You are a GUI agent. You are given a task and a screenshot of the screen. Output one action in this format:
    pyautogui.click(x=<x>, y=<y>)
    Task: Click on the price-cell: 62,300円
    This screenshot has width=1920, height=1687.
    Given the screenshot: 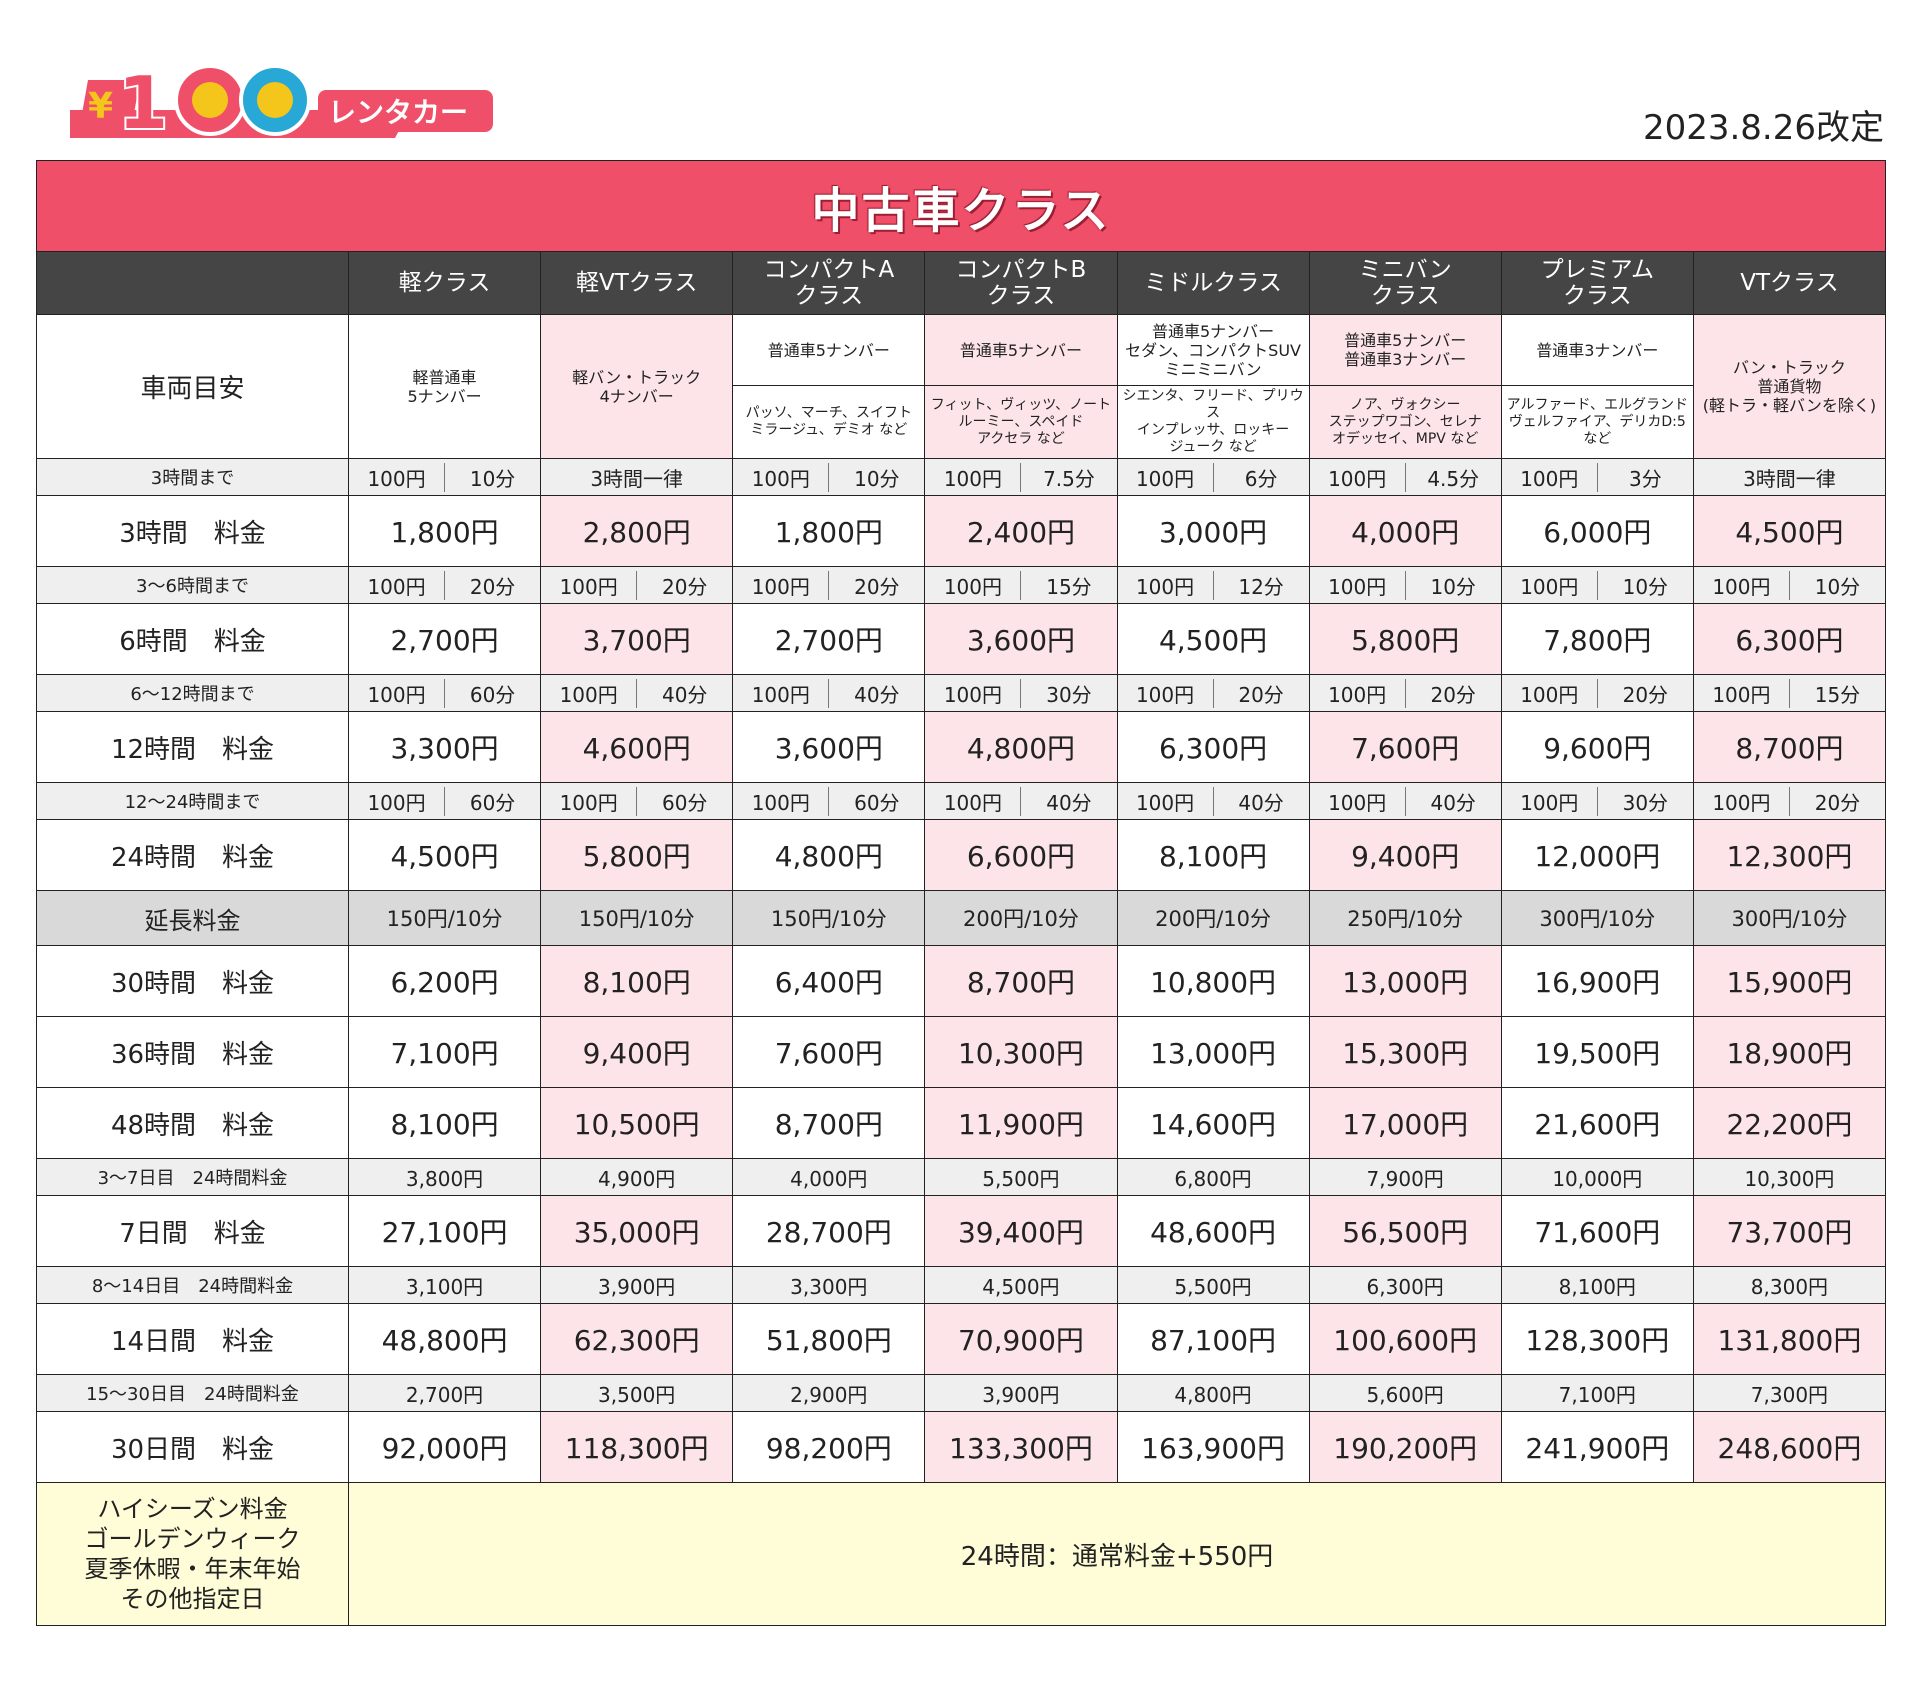 What is the action you would take?
    pyautogui.click(x=637, y=1339)
    